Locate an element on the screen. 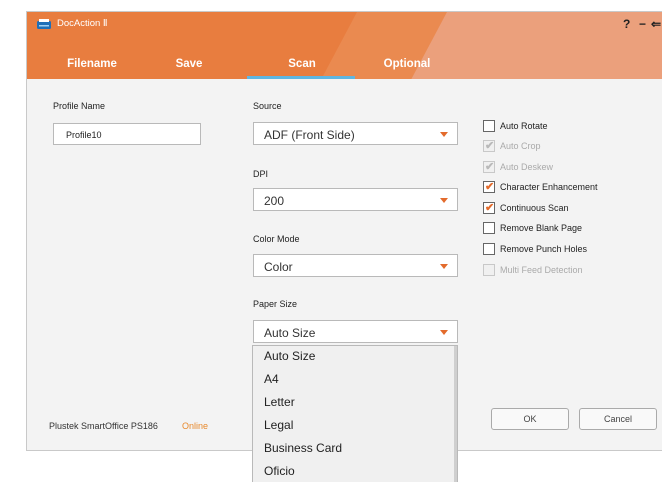  ok-button: OK is located at coordinates (530, 419).